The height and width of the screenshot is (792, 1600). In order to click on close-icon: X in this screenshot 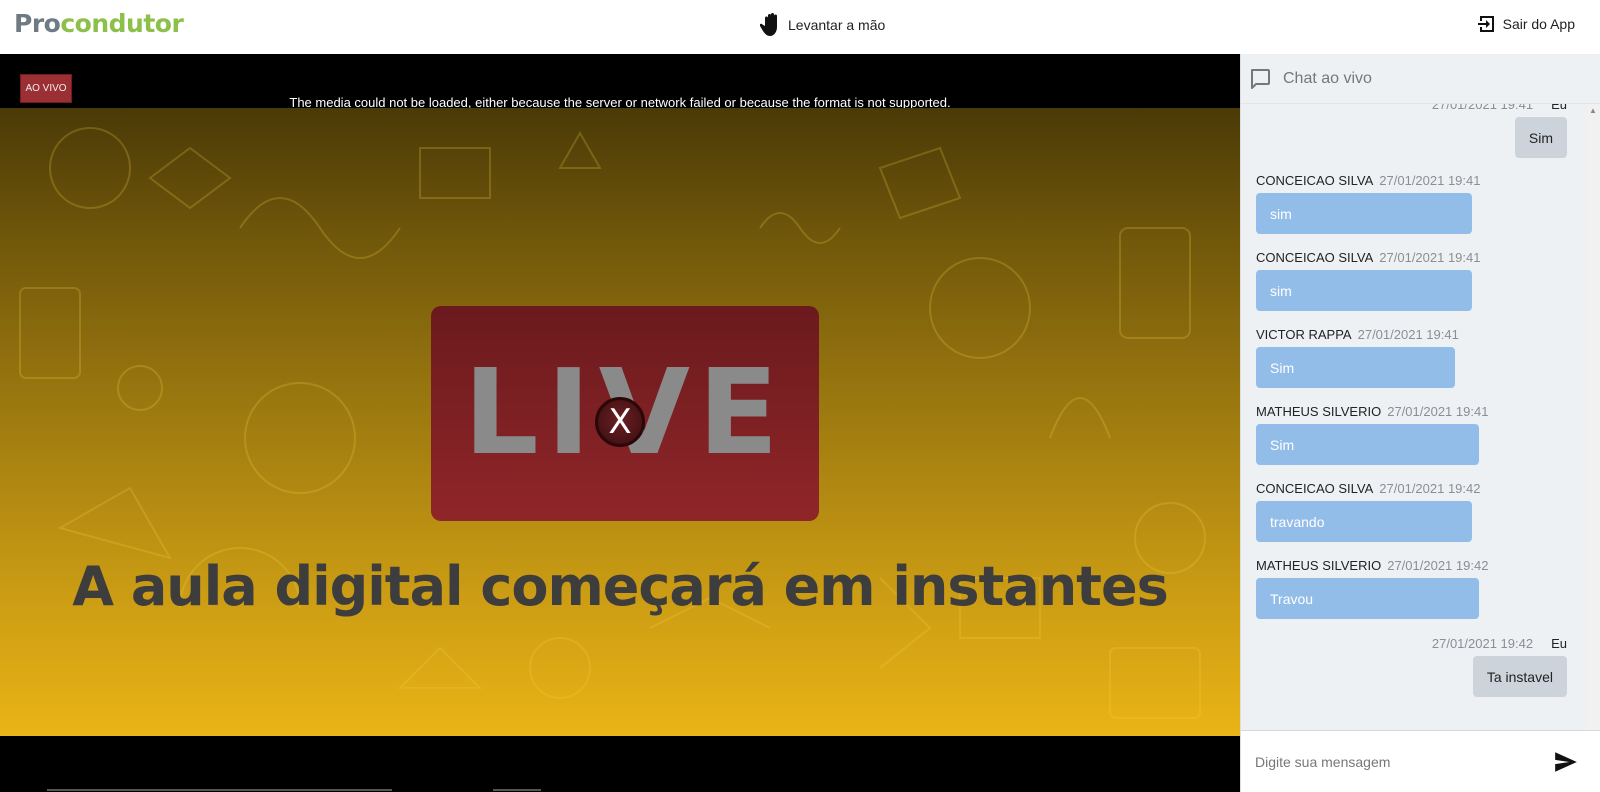, I will do `click(620, 422)`.